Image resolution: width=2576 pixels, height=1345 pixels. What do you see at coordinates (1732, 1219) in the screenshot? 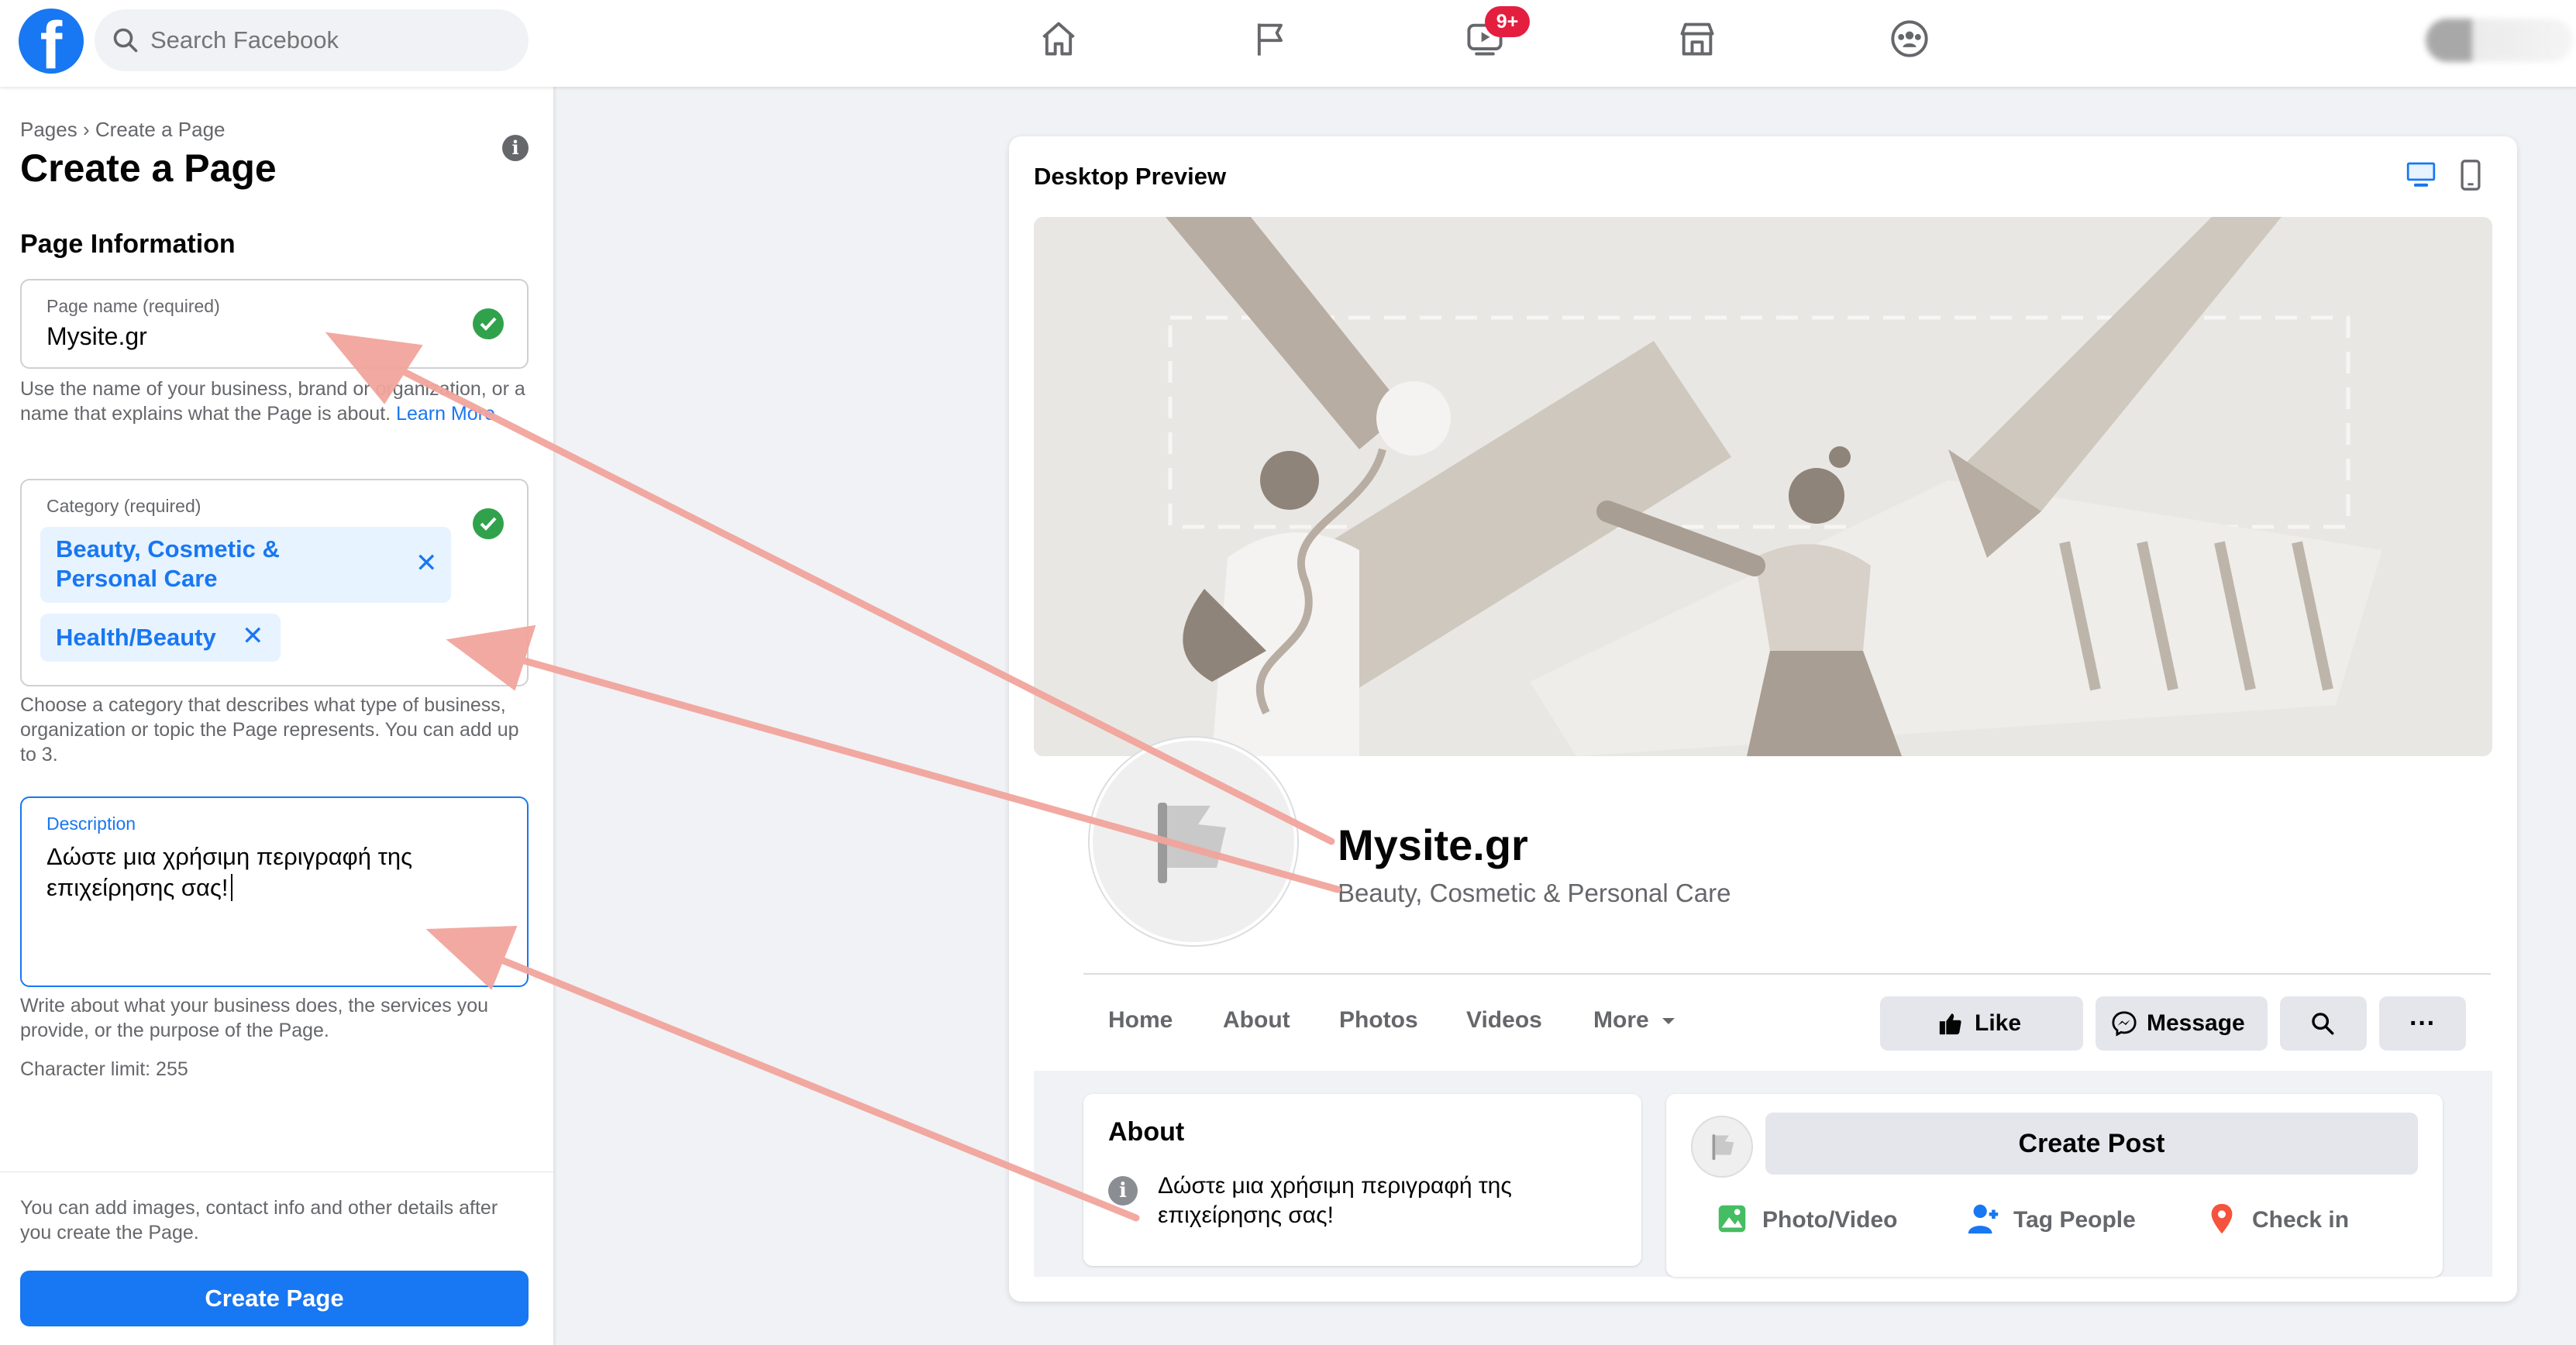
I see `photo-icon` at bounding box center [1732, 1219].